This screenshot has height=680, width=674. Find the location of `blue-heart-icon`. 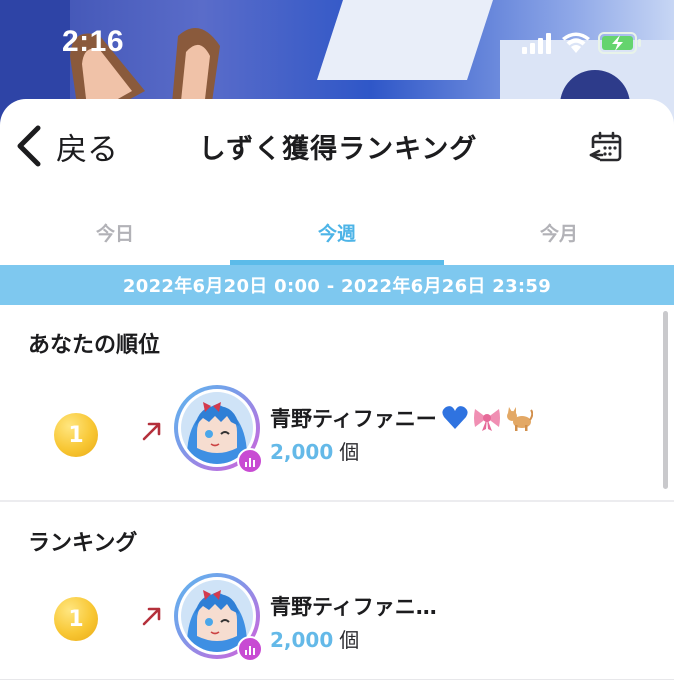

blue-heart-icon is located at coordinates (455, 417).